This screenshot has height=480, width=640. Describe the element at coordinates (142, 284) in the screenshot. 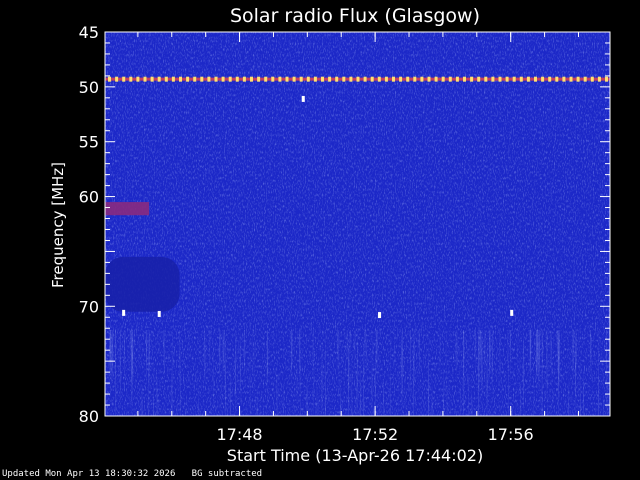

I see `dark-patch` at that location.